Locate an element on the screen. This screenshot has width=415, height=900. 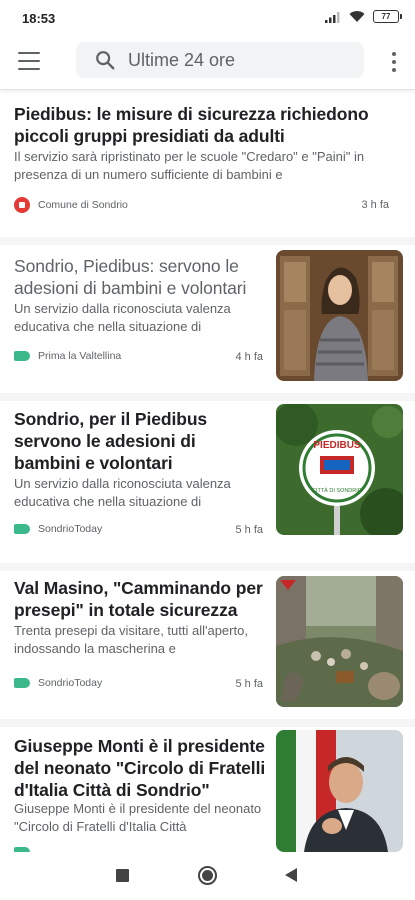
recents-icon is located at coordinates (122, 875).